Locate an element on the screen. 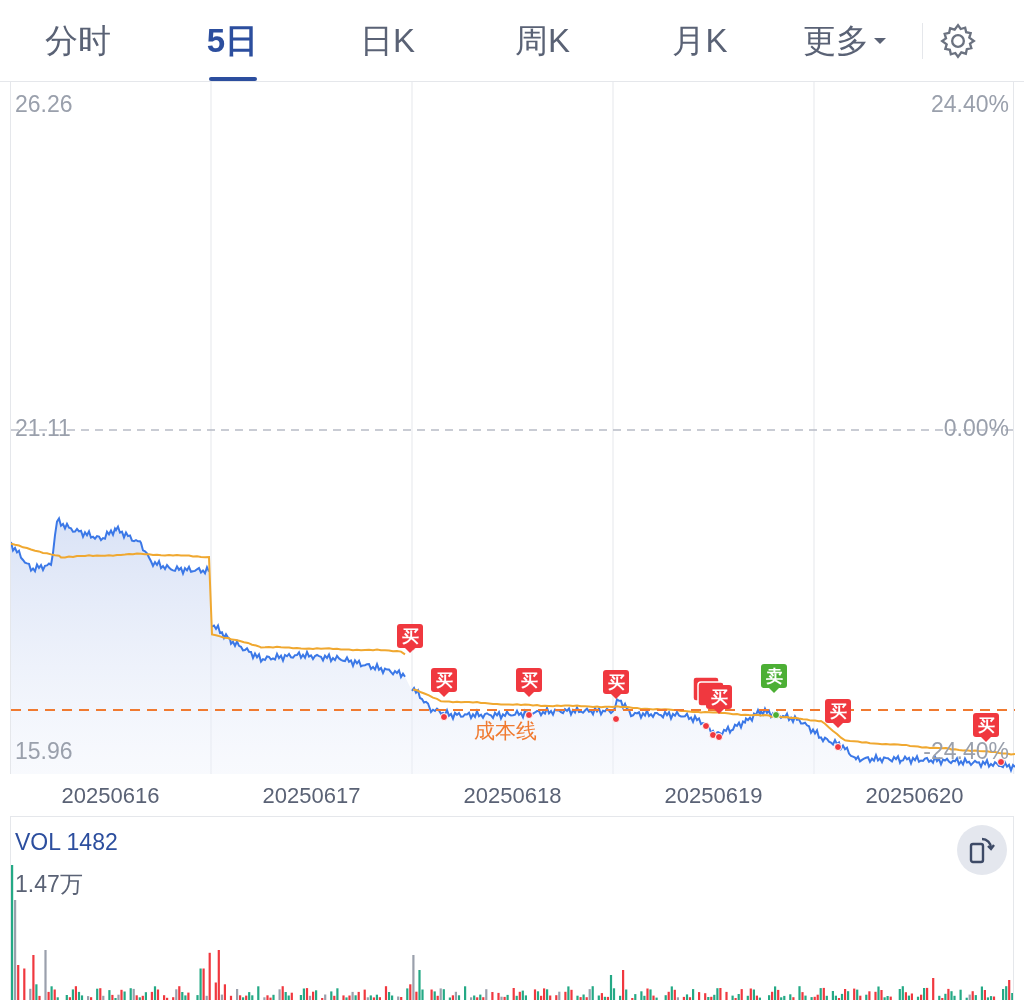  caret-icon is located at coordinates (880, 40).